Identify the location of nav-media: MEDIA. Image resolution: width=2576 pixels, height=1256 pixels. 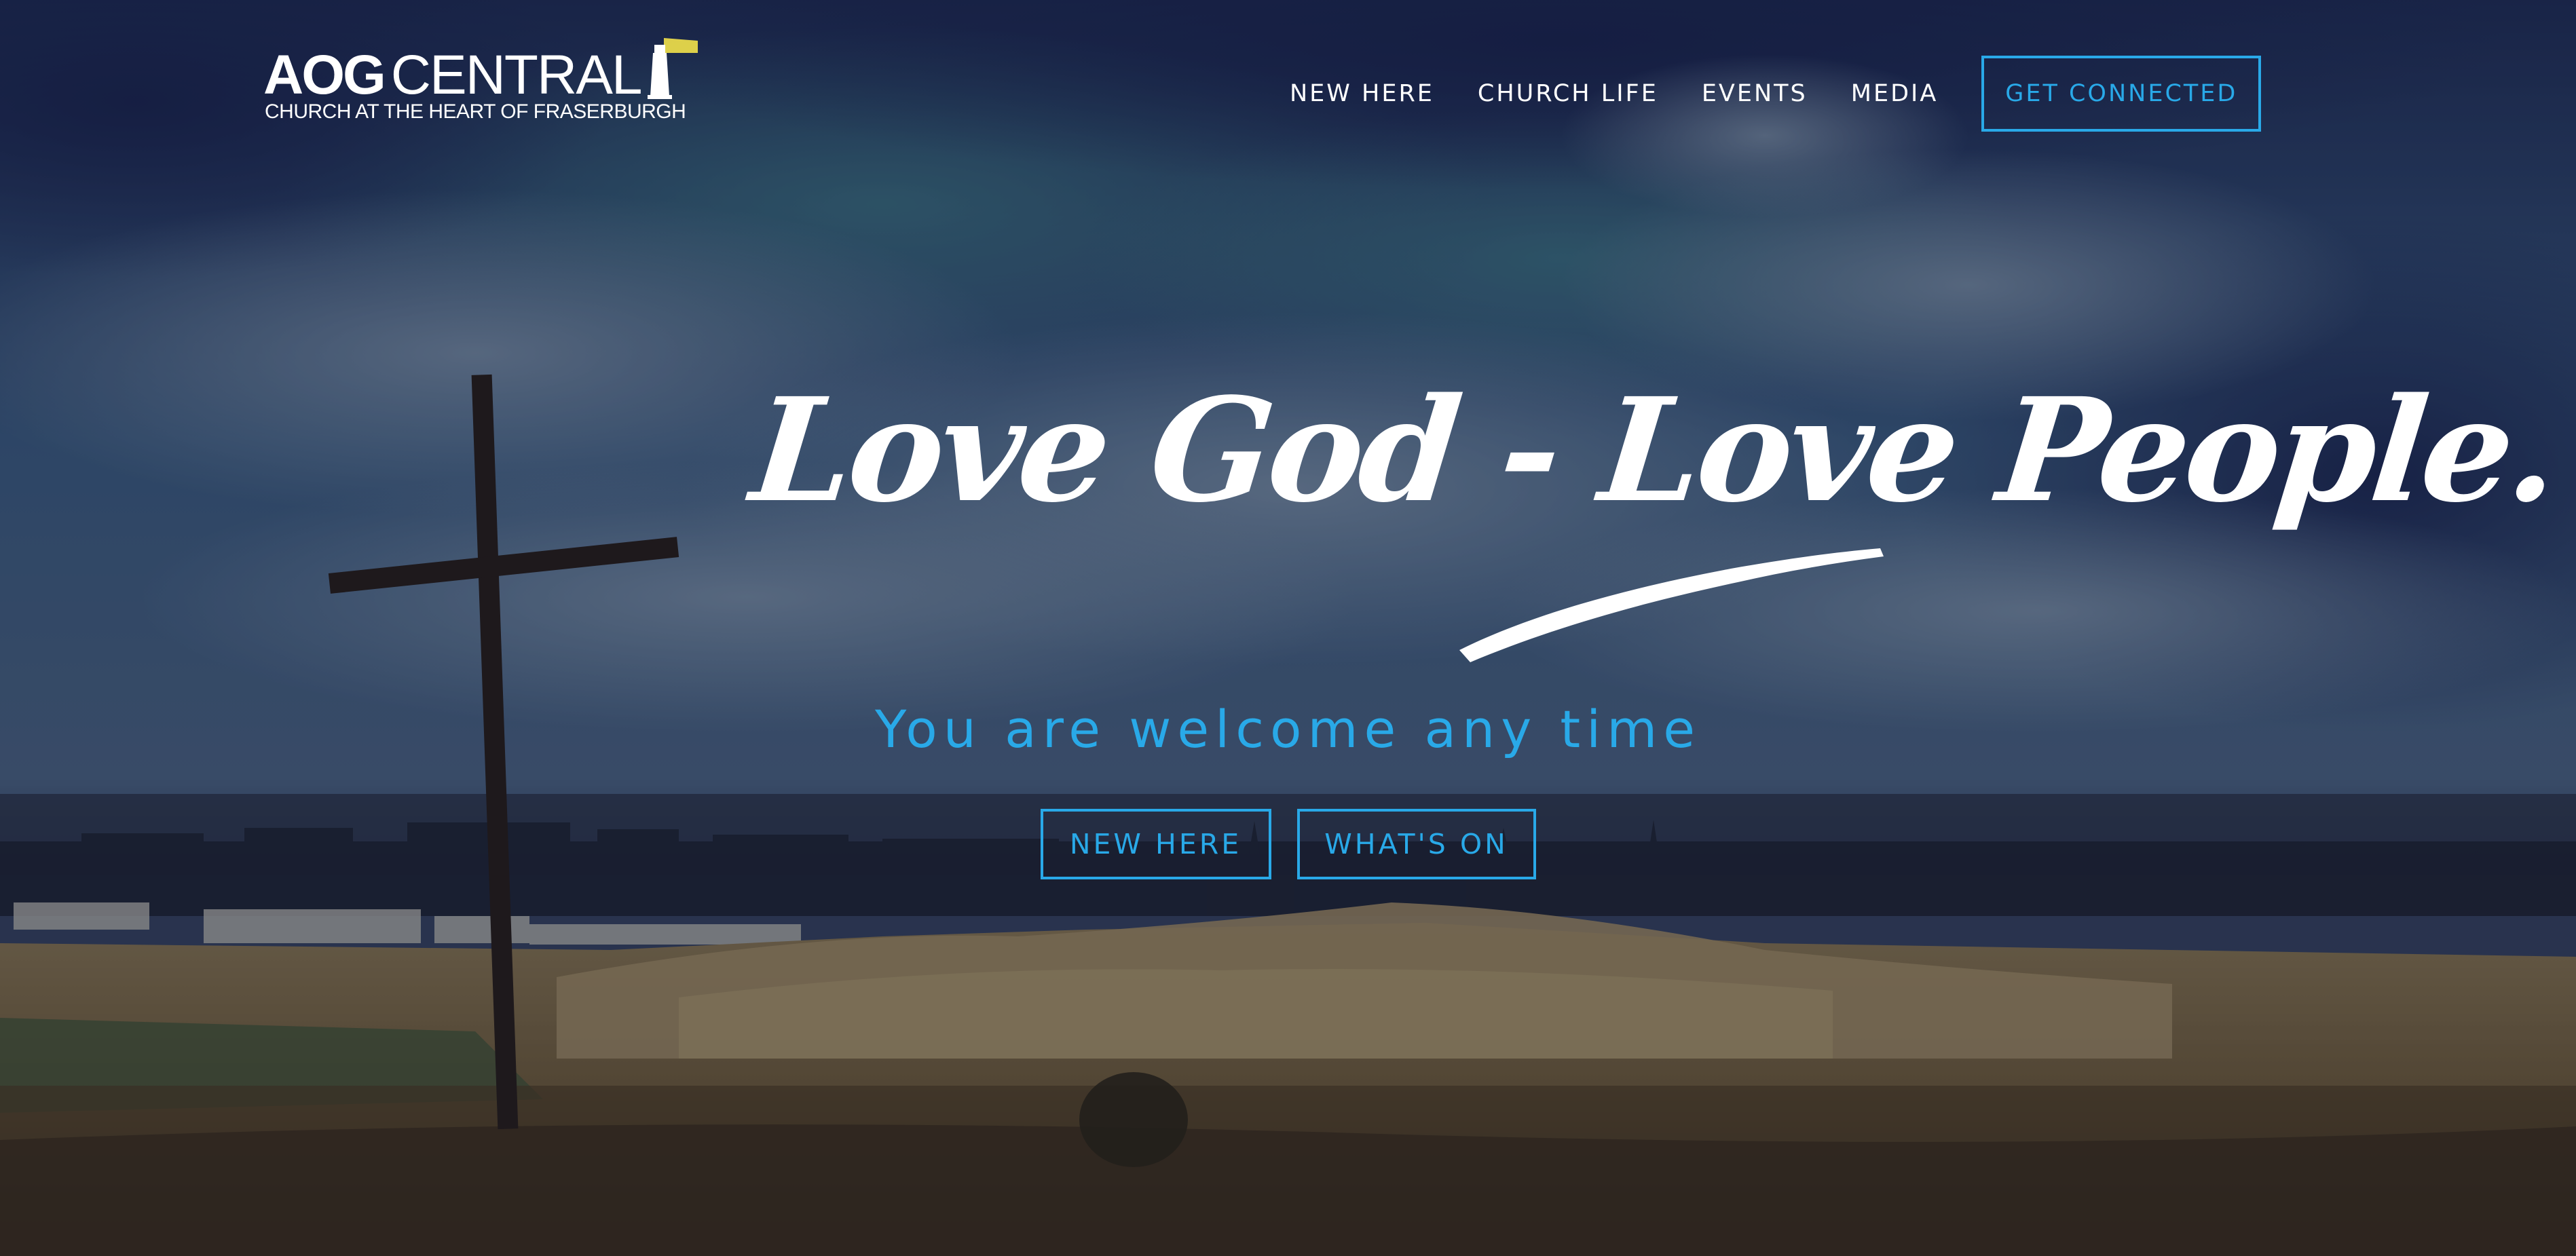
(1895, 94).